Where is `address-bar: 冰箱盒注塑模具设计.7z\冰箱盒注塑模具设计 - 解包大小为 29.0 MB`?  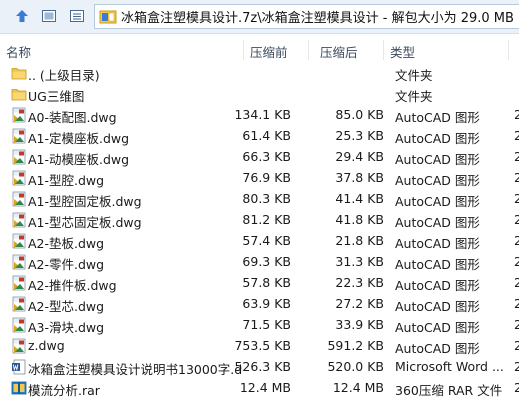 address-bar: 冰箱盒注塑模具设计.7z\冰箱盒注塑模具设计 - 解包大小为 29.0 MB is located at coordinates (306, 16).